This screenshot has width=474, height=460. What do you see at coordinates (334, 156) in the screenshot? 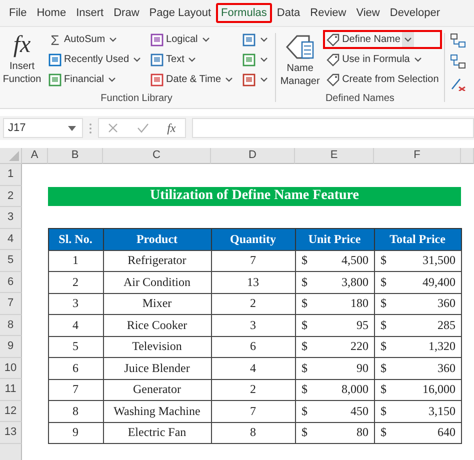
I see `column-header: E` at bounding box center [334, 156].